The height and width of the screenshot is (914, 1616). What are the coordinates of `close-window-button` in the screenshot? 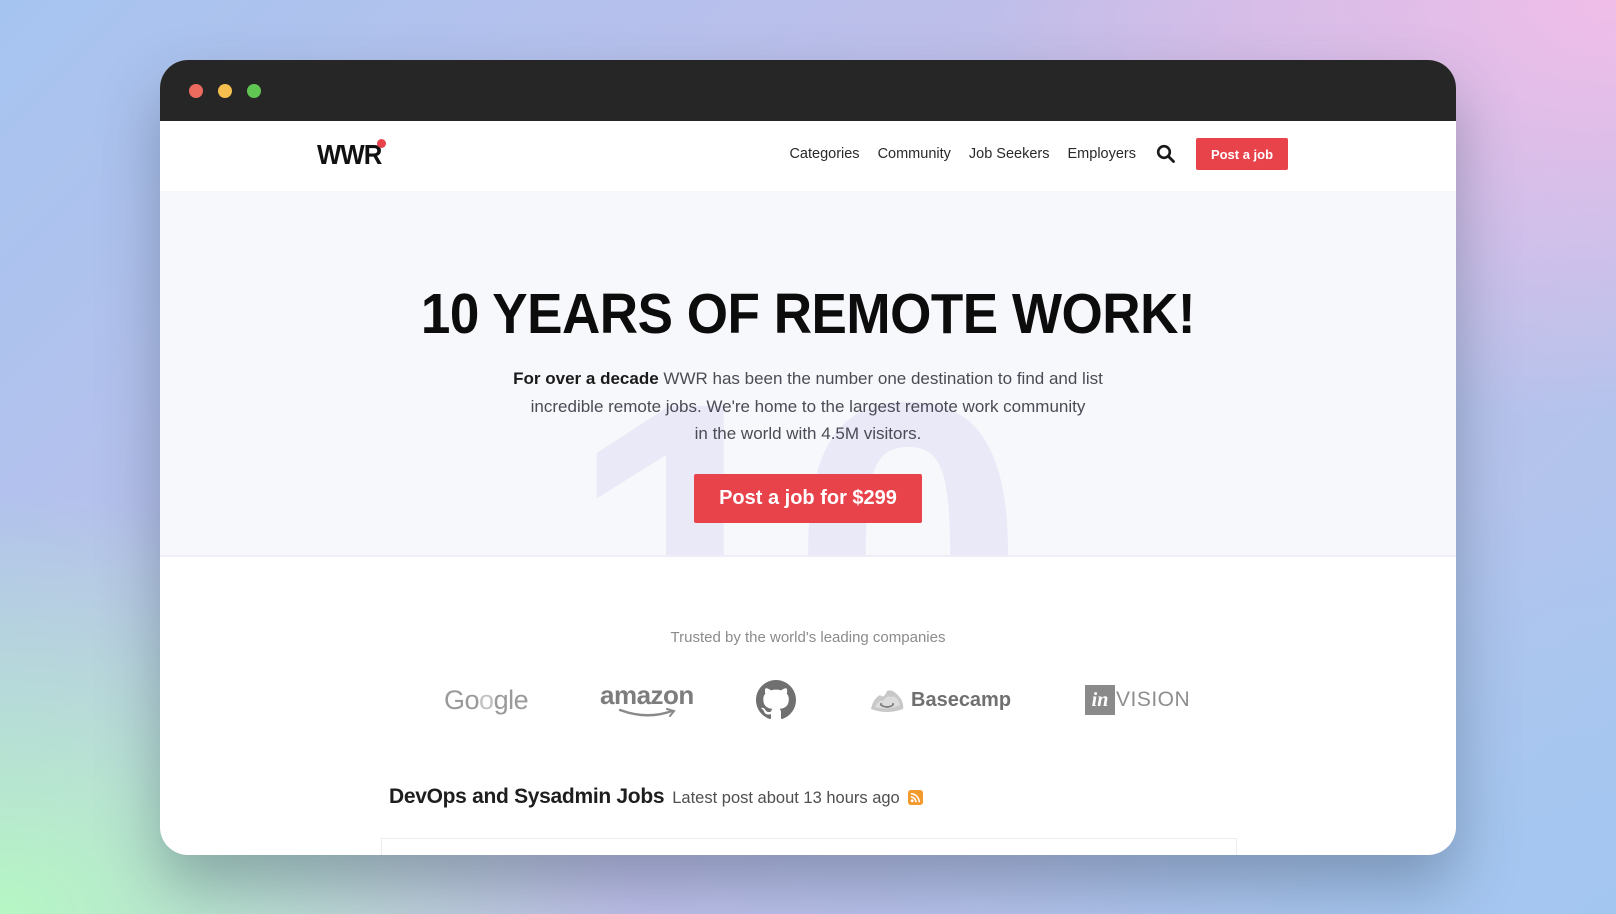 It's located at (196, 91).